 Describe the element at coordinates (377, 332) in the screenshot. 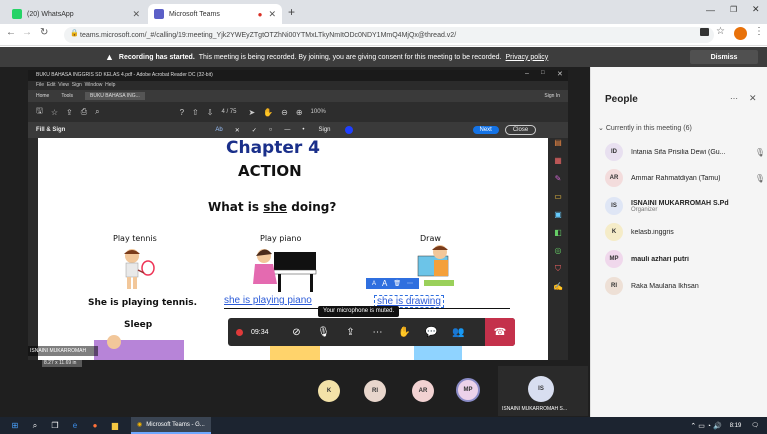

I see `more-actions-button: ⋯` at that location.